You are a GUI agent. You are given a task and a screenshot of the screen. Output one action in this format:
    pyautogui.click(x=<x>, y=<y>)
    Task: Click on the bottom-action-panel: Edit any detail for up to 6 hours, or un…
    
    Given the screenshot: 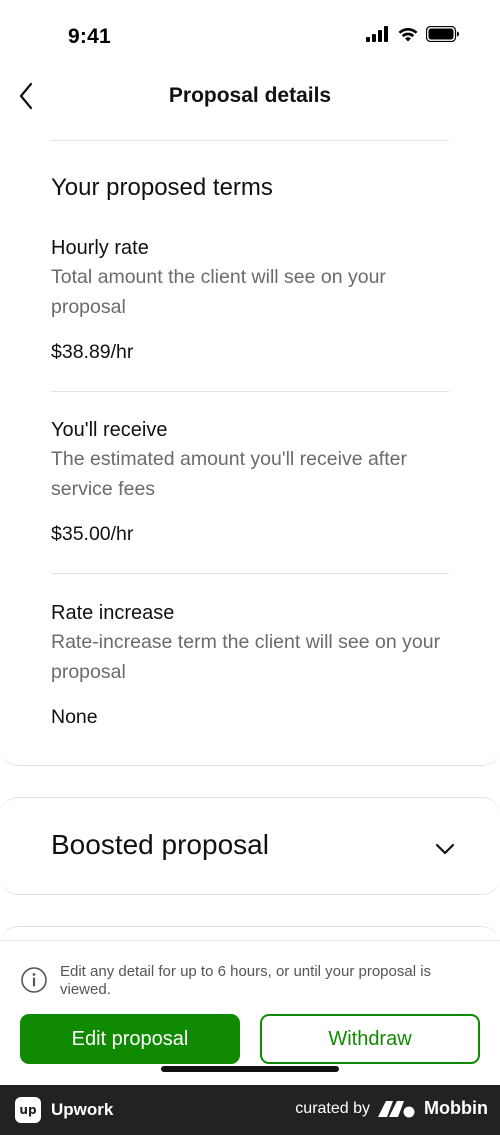 What is the action you would take?
    pyautogui.click(x=250, y=1012)
    